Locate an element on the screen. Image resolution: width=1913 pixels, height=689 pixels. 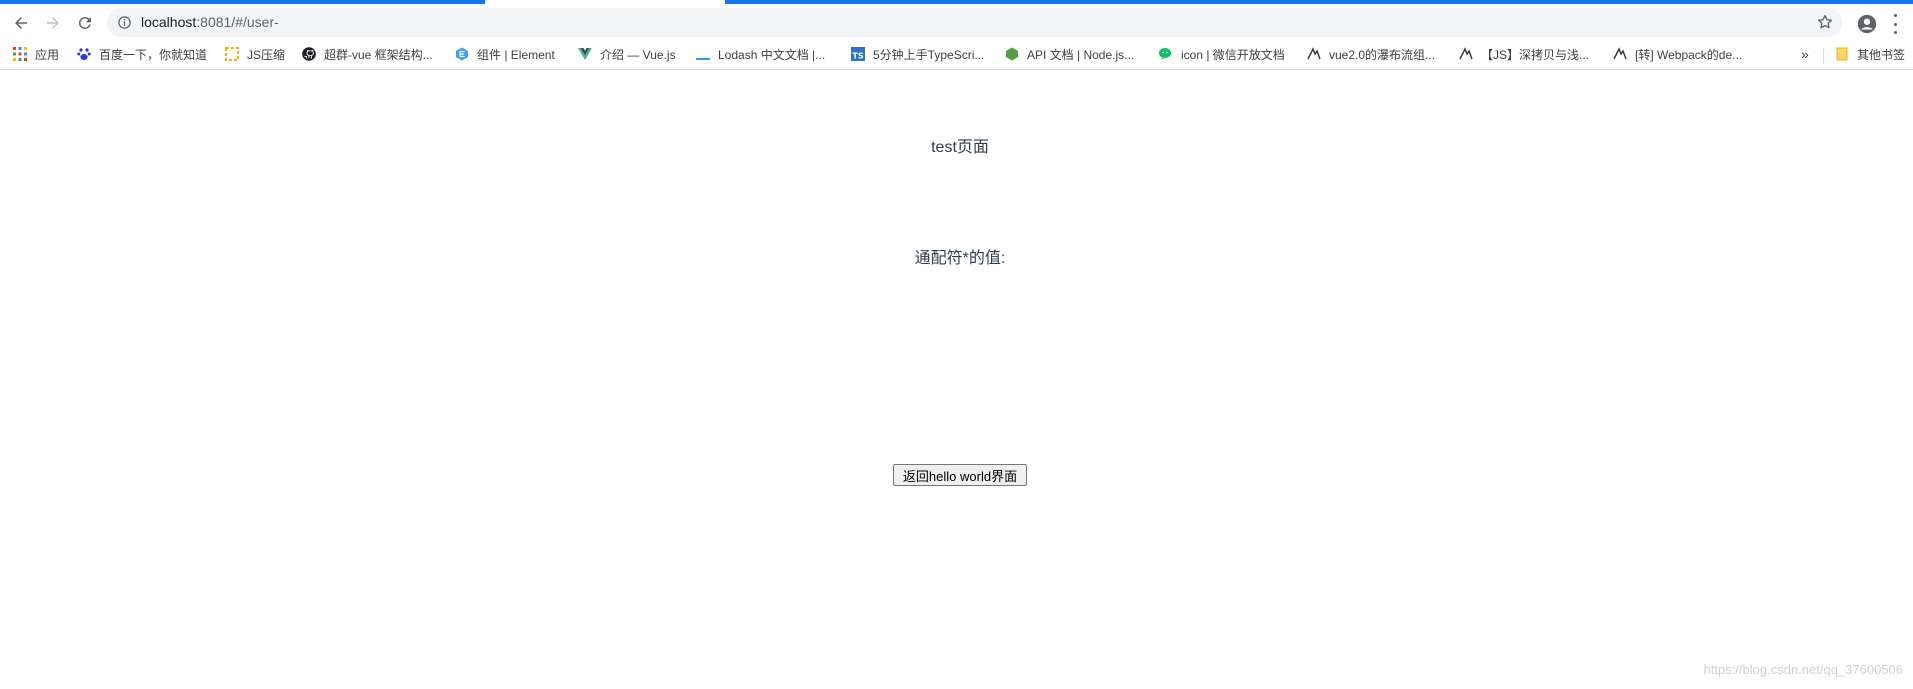
wildcard-value-label: 通配符*的值: is located at coordinates (960, 258).